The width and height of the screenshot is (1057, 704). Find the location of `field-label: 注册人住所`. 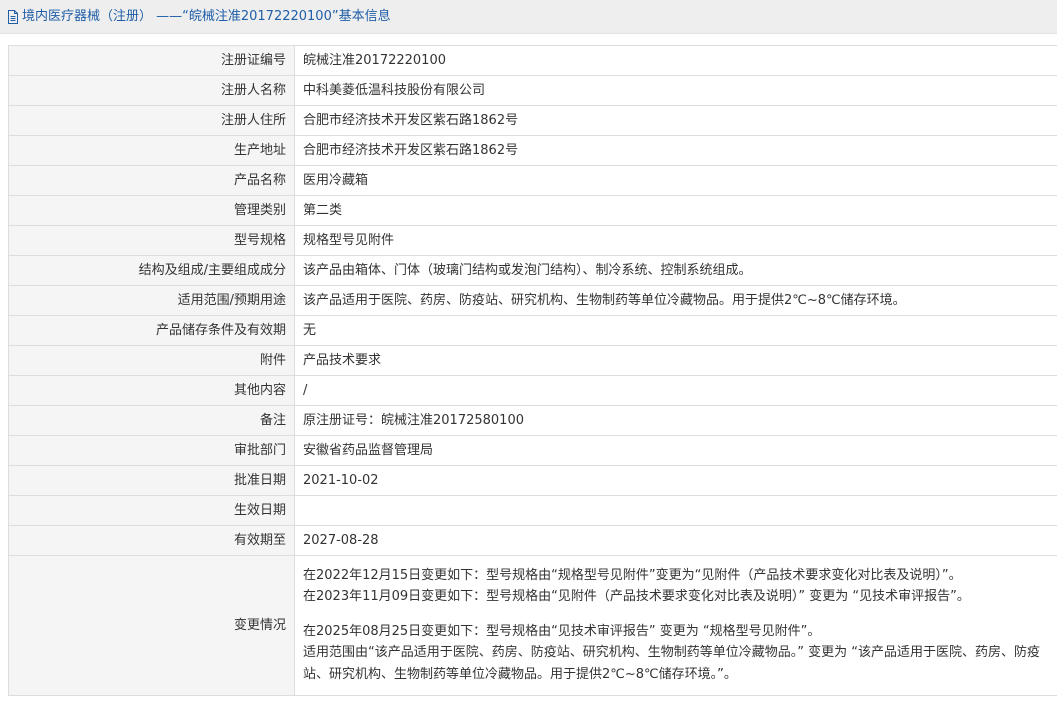

field-label: 注册人住所 is located at coordinates (151, 120).